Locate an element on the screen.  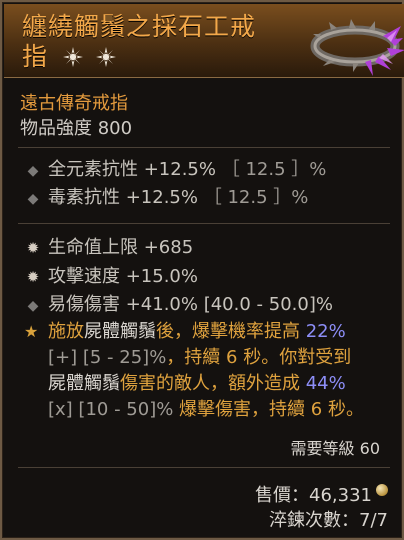
aspect-range: [x] [10 - 50]% is located at coordinates (111, 409).